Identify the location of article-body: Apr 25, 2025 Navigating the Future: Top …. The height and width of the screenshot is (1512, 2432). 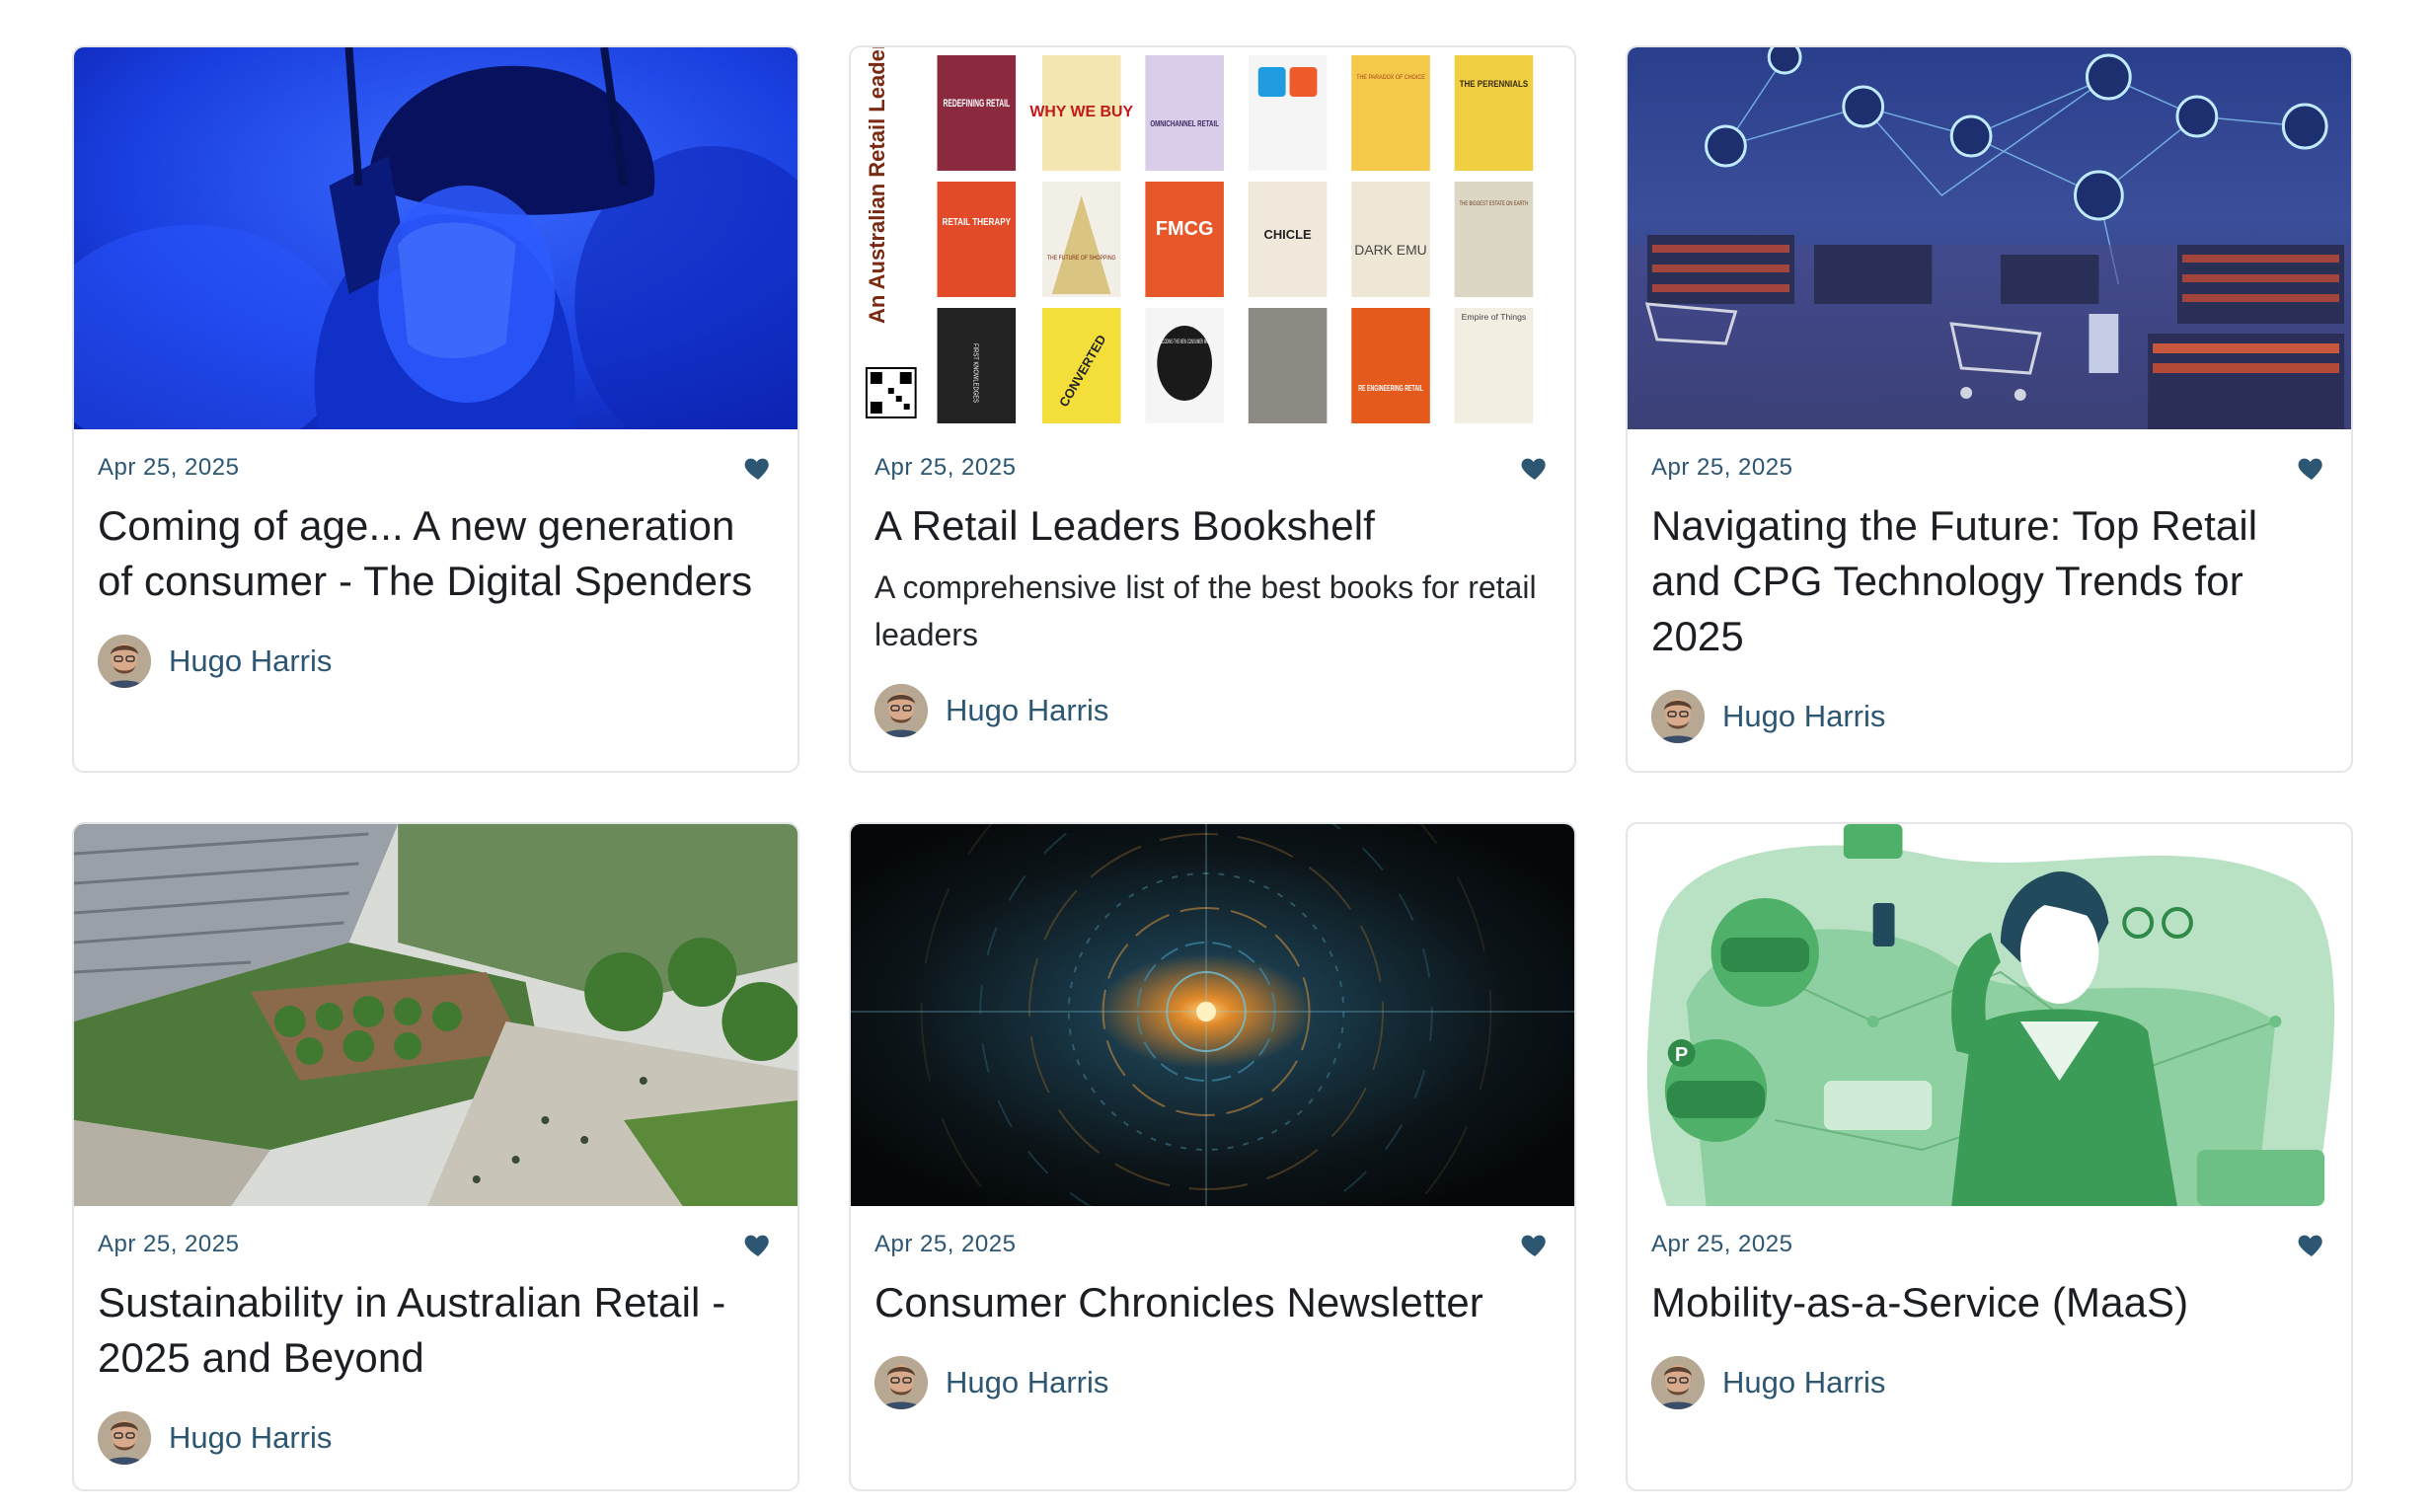
(1989, 586).